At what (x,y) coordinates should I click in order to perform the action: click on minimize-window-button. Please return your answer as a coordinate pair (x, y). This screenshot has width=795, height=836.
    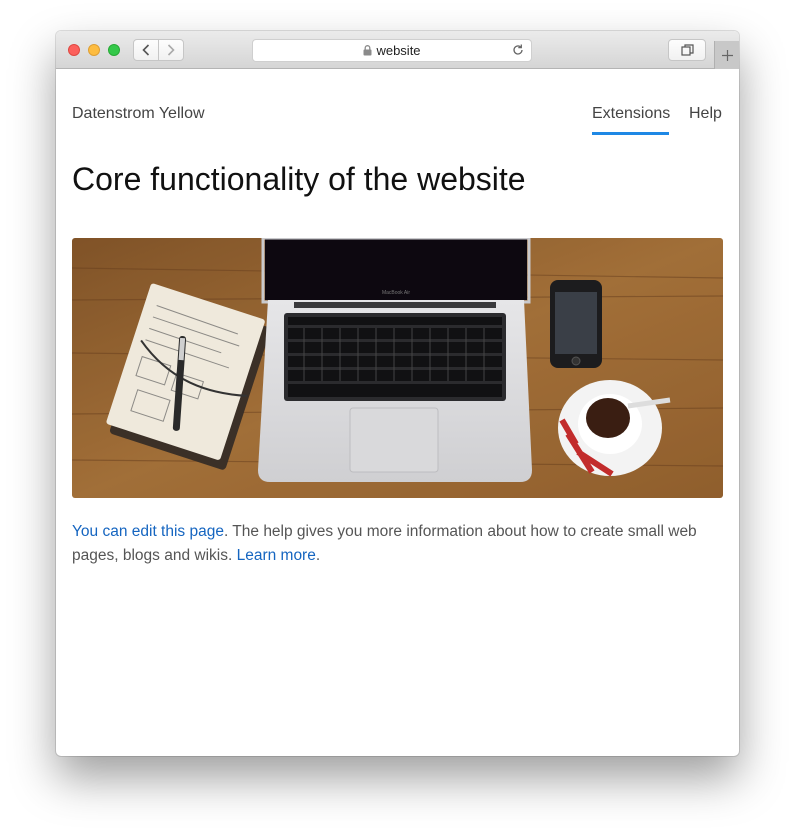
    Looking at the image, I should click on (94, 50).